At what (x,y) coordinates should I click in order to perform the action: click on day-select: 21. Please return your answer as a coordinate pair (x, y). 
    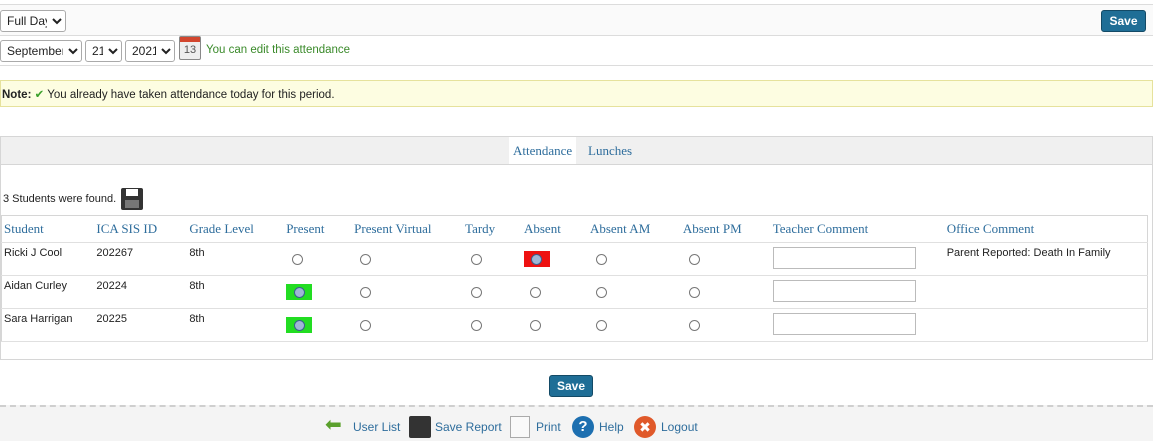
    Looking at the image, I should click on (103, 51).